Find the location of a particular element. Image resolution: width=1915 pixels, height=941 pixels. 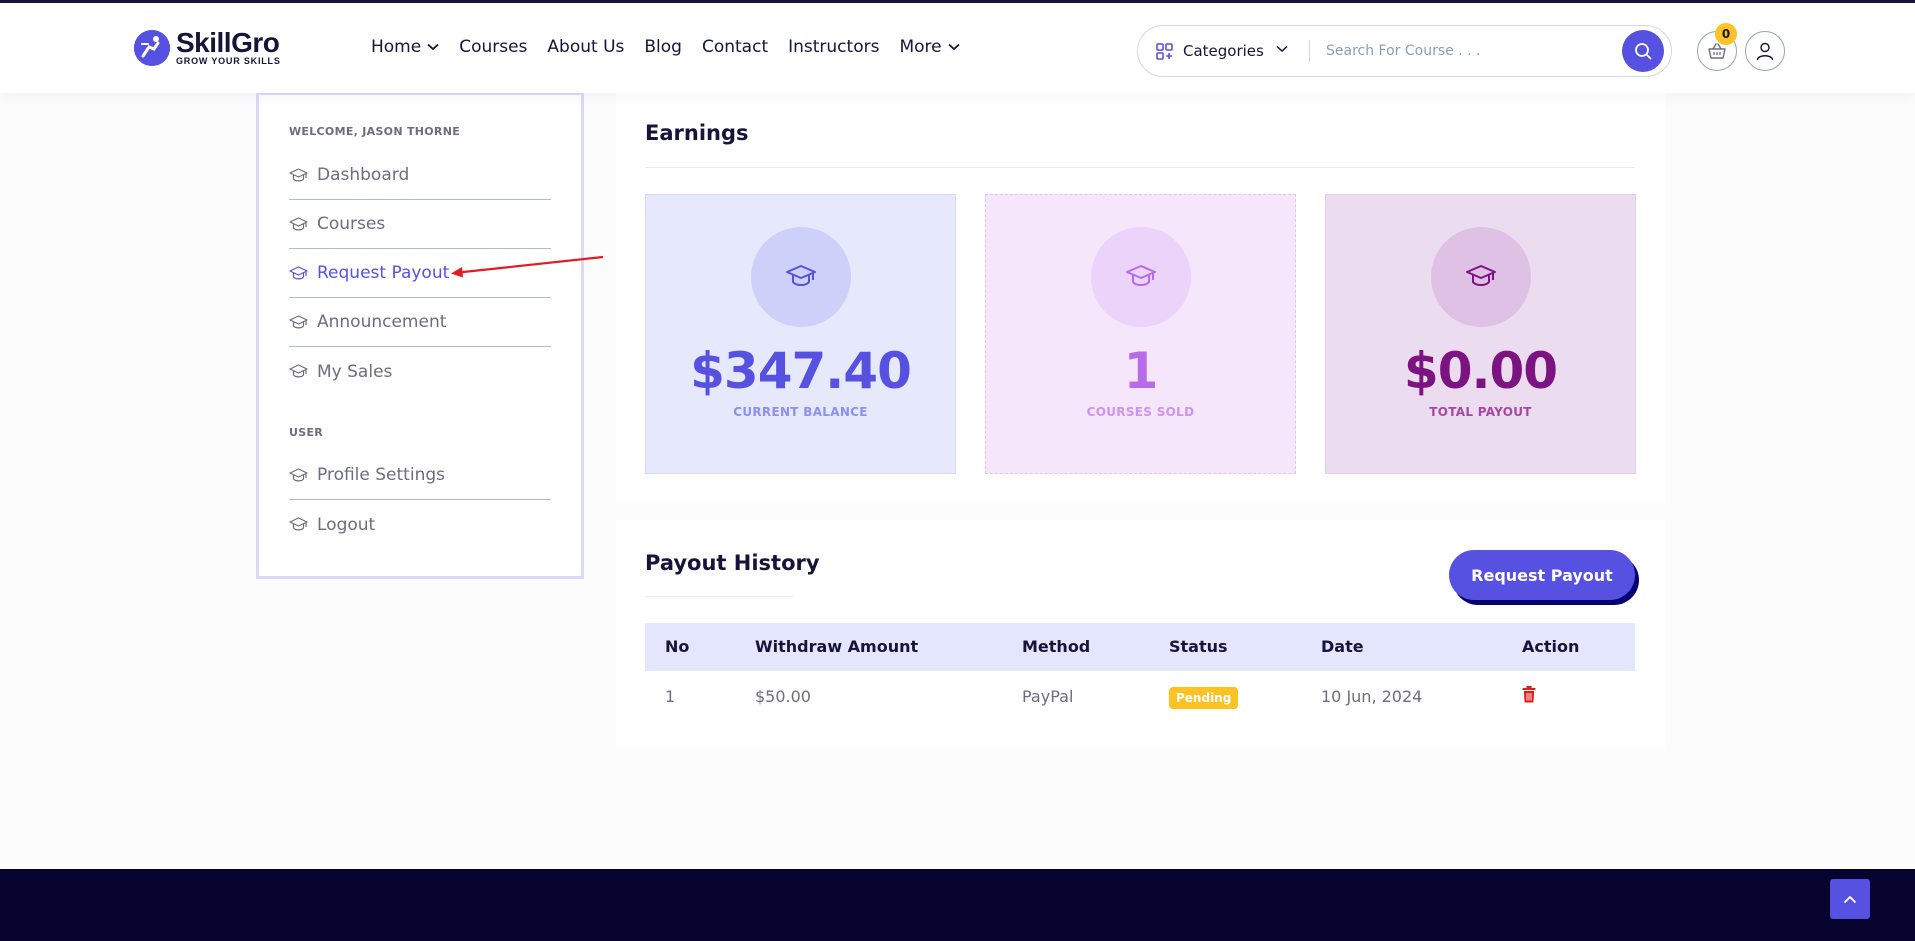

nav-item-about-us: About Us is located at coordinates (585, 47).